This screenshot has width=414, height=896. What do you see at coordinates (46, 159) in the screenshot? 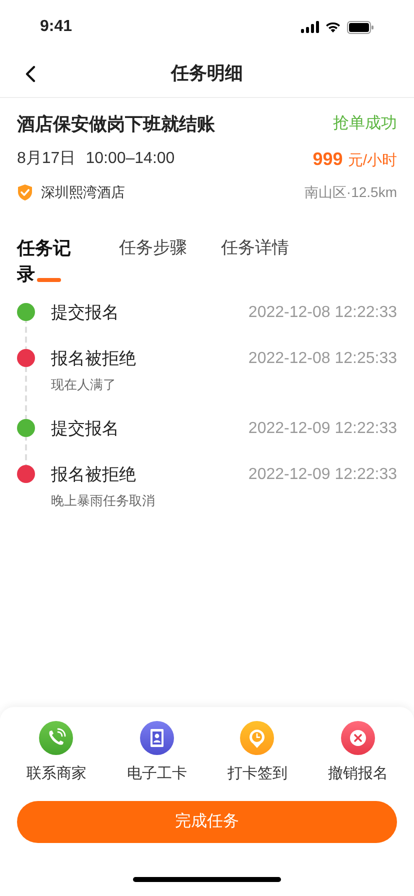
I see `task-date: 8月17日` at bounding box center [46, 159].